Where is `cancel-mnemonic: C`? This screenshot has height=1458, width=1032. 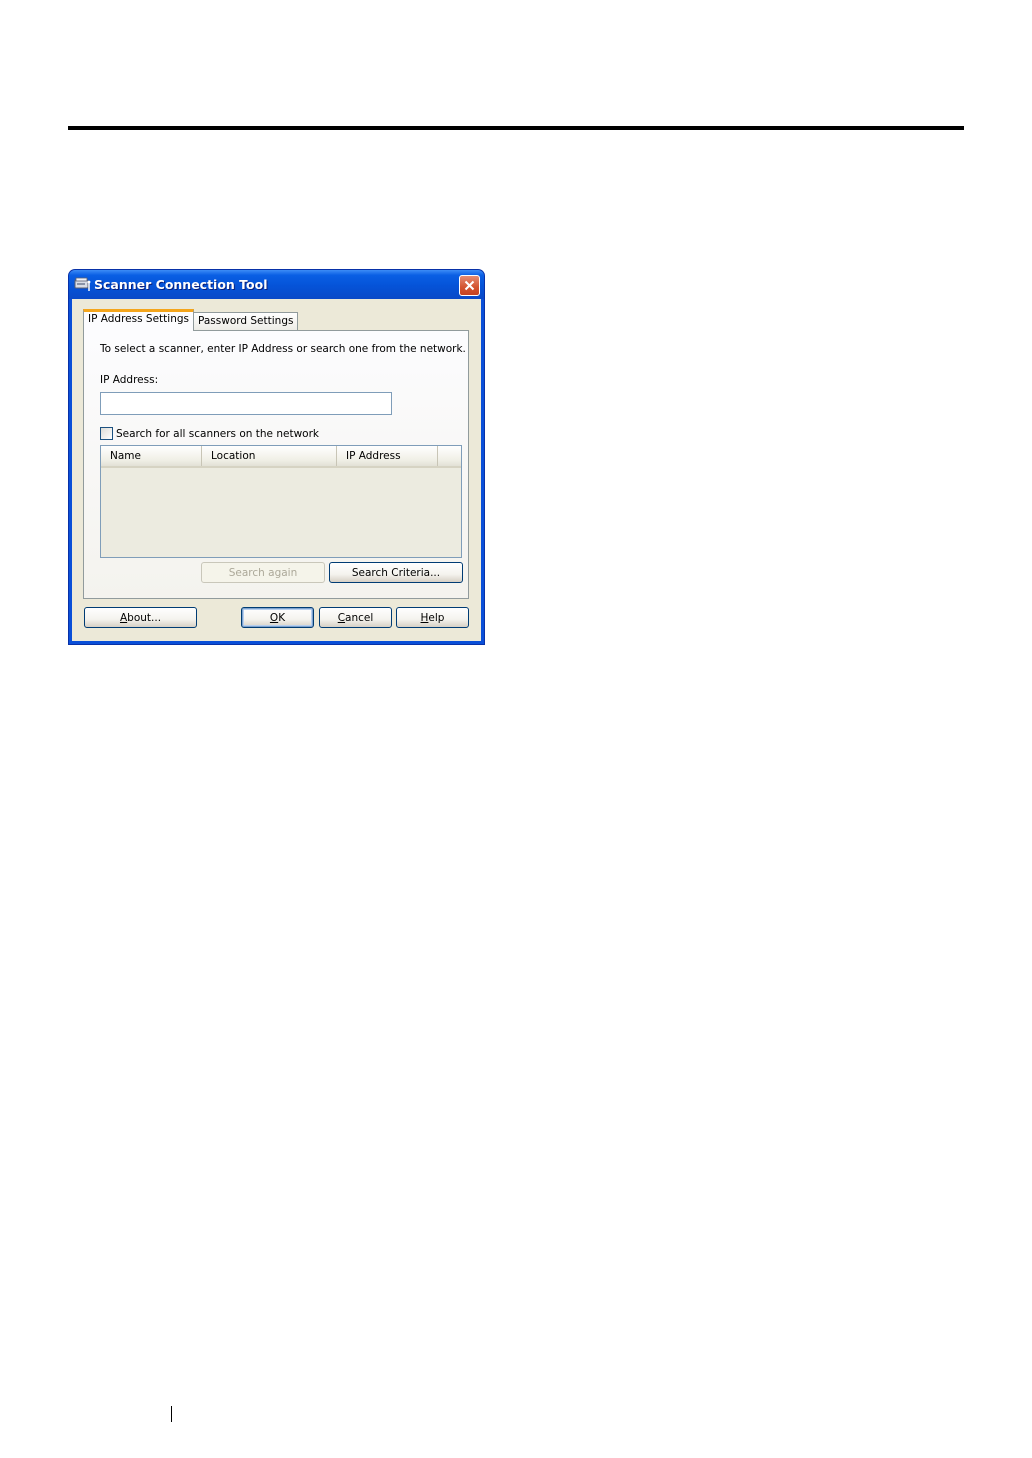 cancel-mnemonic: C is located at coordinates (341, 617).